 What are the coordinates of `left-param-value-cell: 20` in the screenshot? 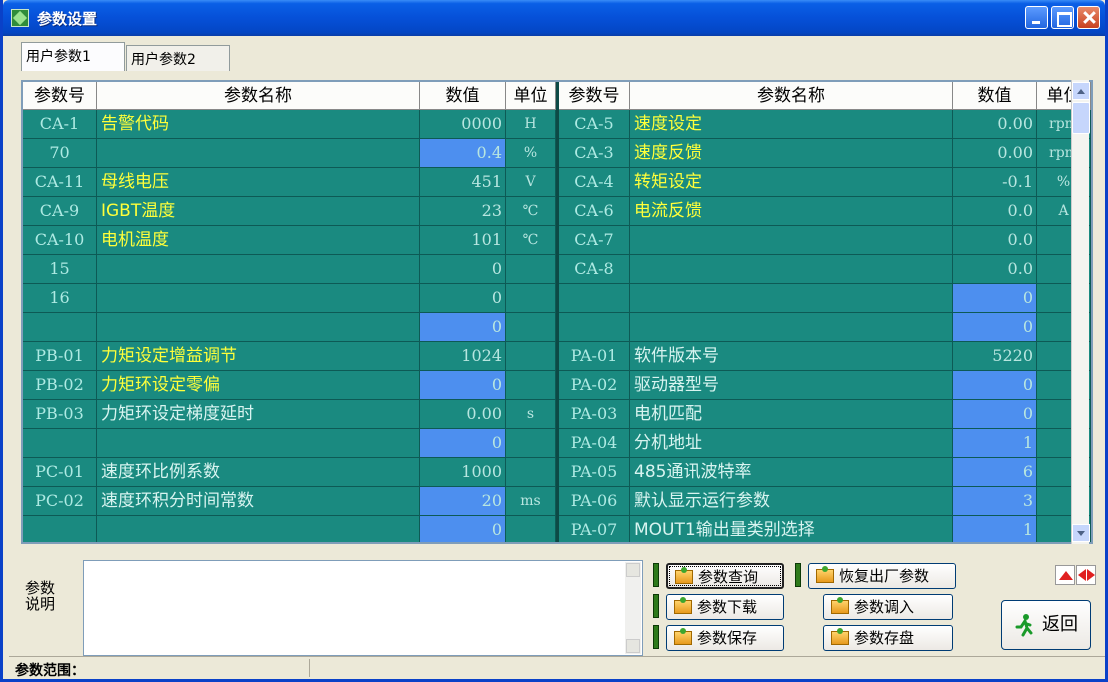 It's located at (463, 501).